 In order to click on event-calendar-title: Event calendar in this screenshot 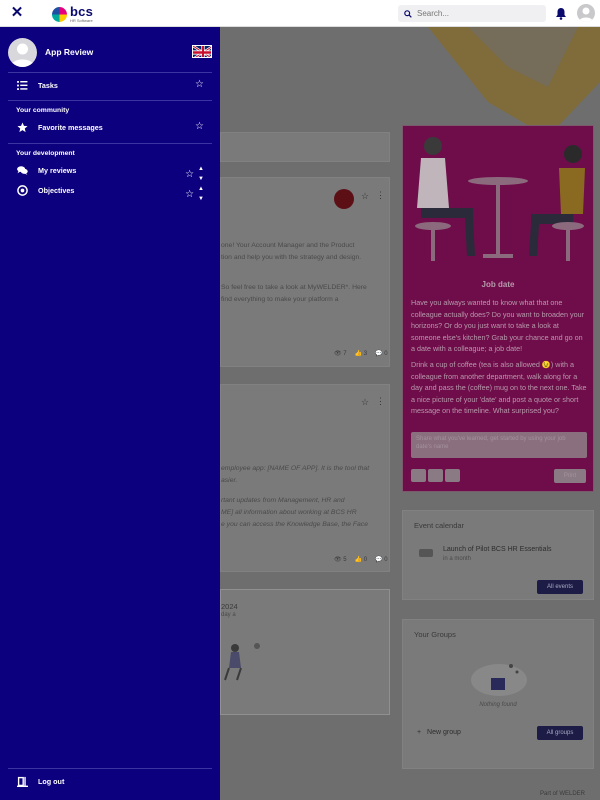, I will do `click(439, 525)`.